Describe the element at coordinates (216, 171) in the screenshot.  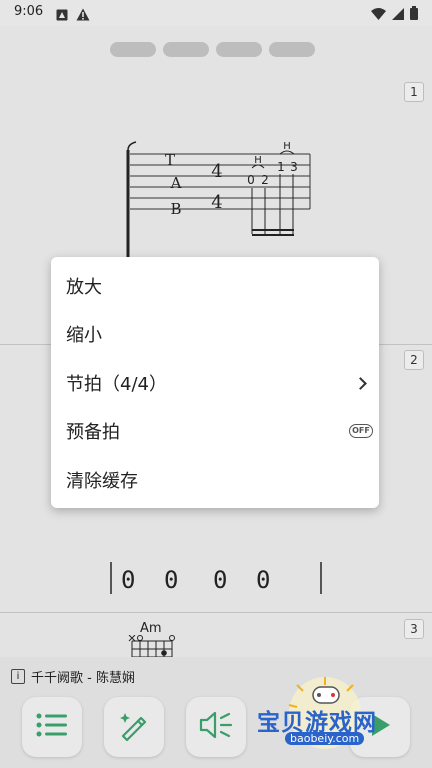
I see `time-signature-top: 4` at that location.